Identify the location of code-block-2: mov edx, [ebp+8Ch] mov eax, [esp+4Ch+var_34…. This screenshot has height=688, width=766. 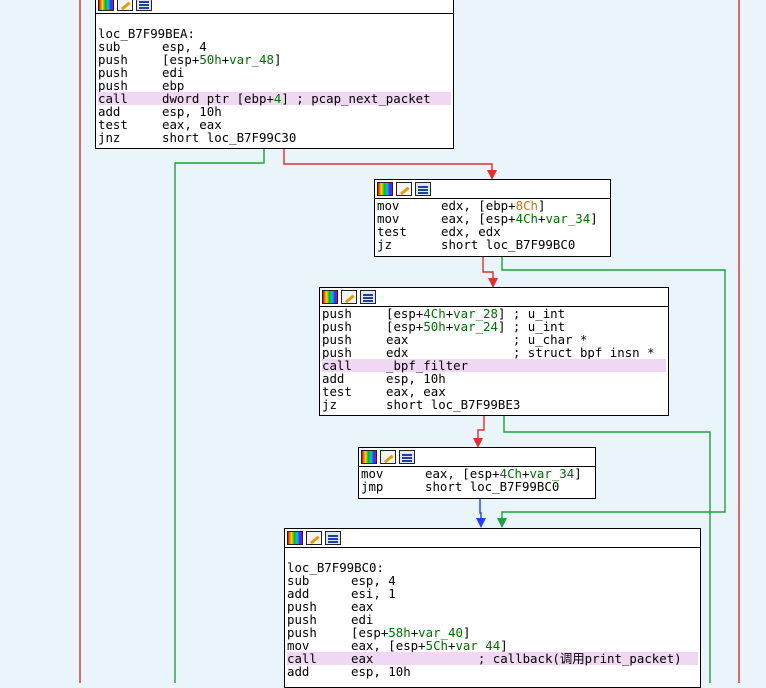
(492, 218).